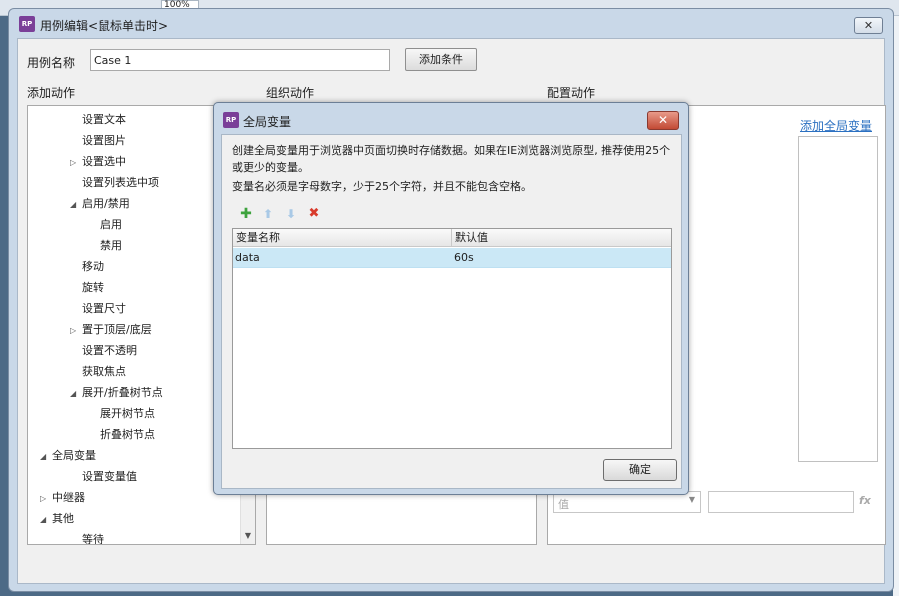 The width and height of the screenshot is (899, 596). What do you see at coordinates (104, 119) in the screenshot?
I see `tree-item-label: 设置文本` at bounding box center [104, 119].